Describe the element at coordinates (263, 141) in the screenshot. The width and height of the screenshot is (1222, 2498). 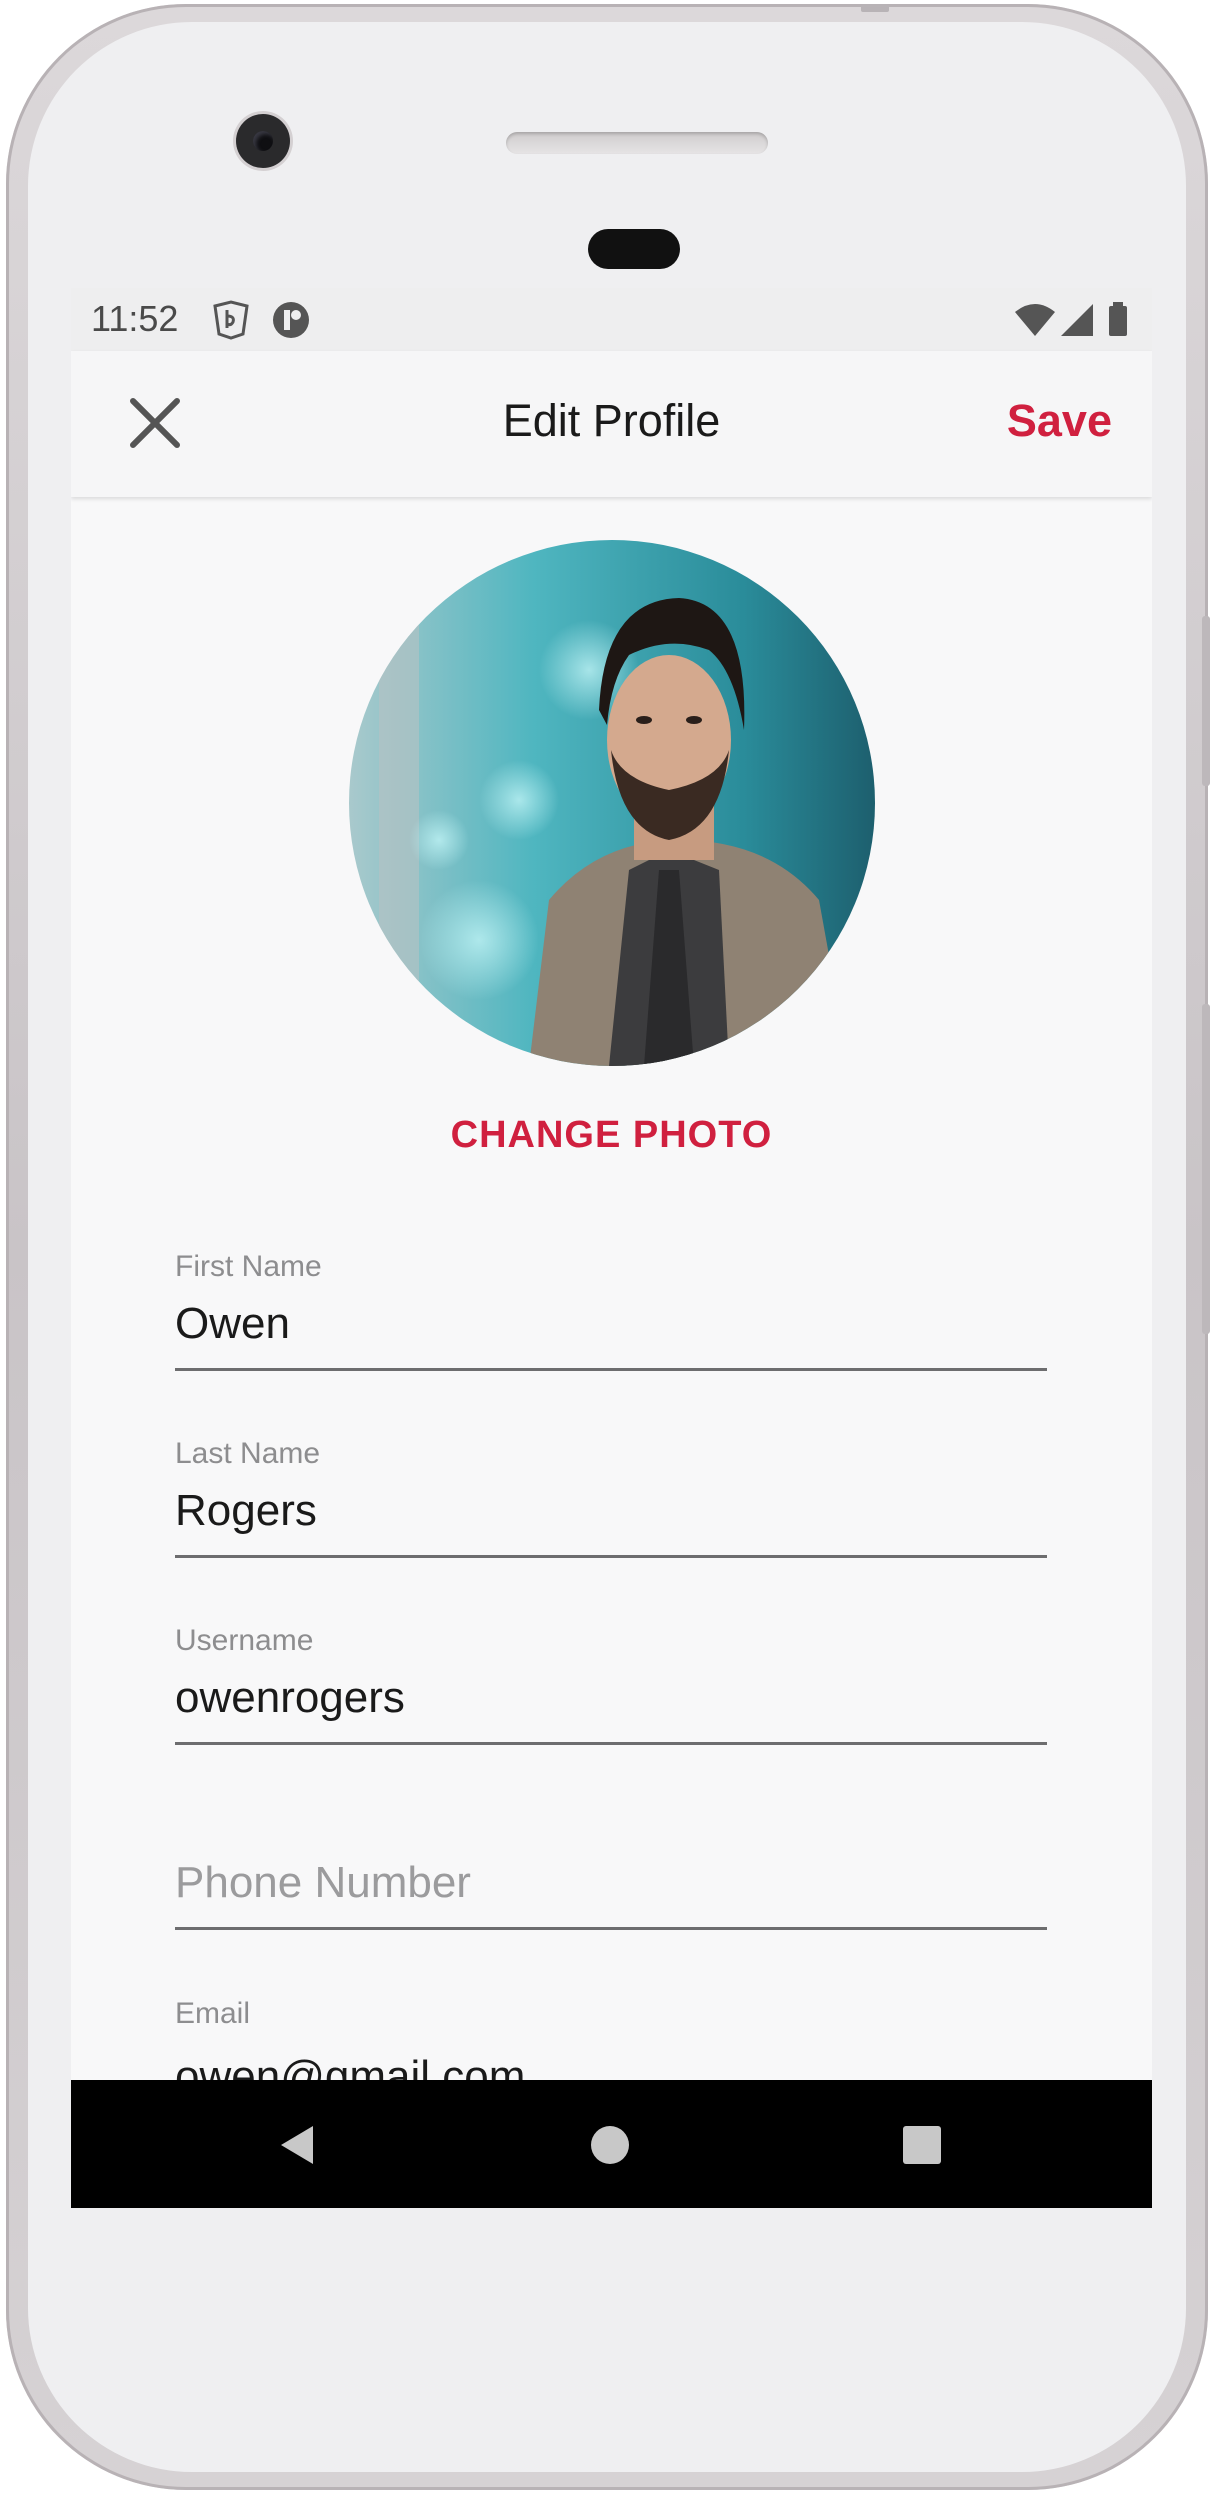
I see `front-camera` at that location.